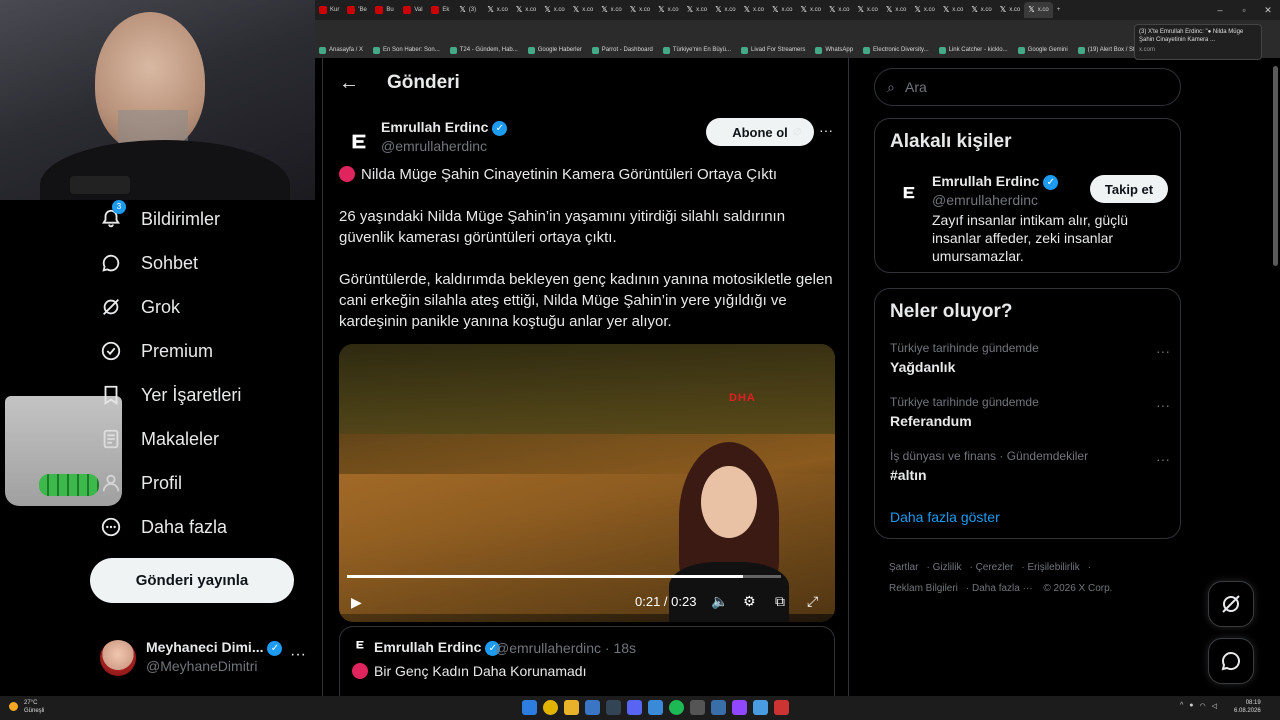  What do you see at coordinates (1244, 10) in the screenshot?
I see `maximize-icon: ▫` at bounding box center [1244, 10].